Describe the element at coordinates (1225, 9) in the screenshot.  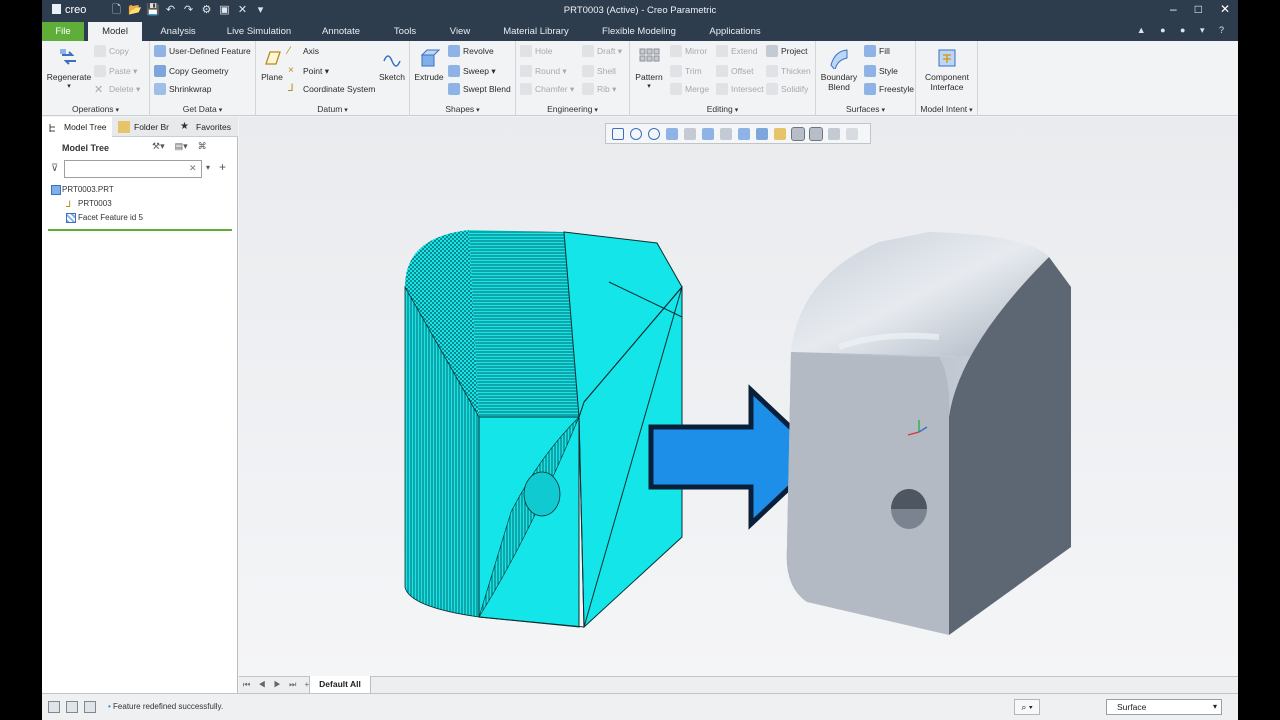
I see `close-button: ✕` at that location.